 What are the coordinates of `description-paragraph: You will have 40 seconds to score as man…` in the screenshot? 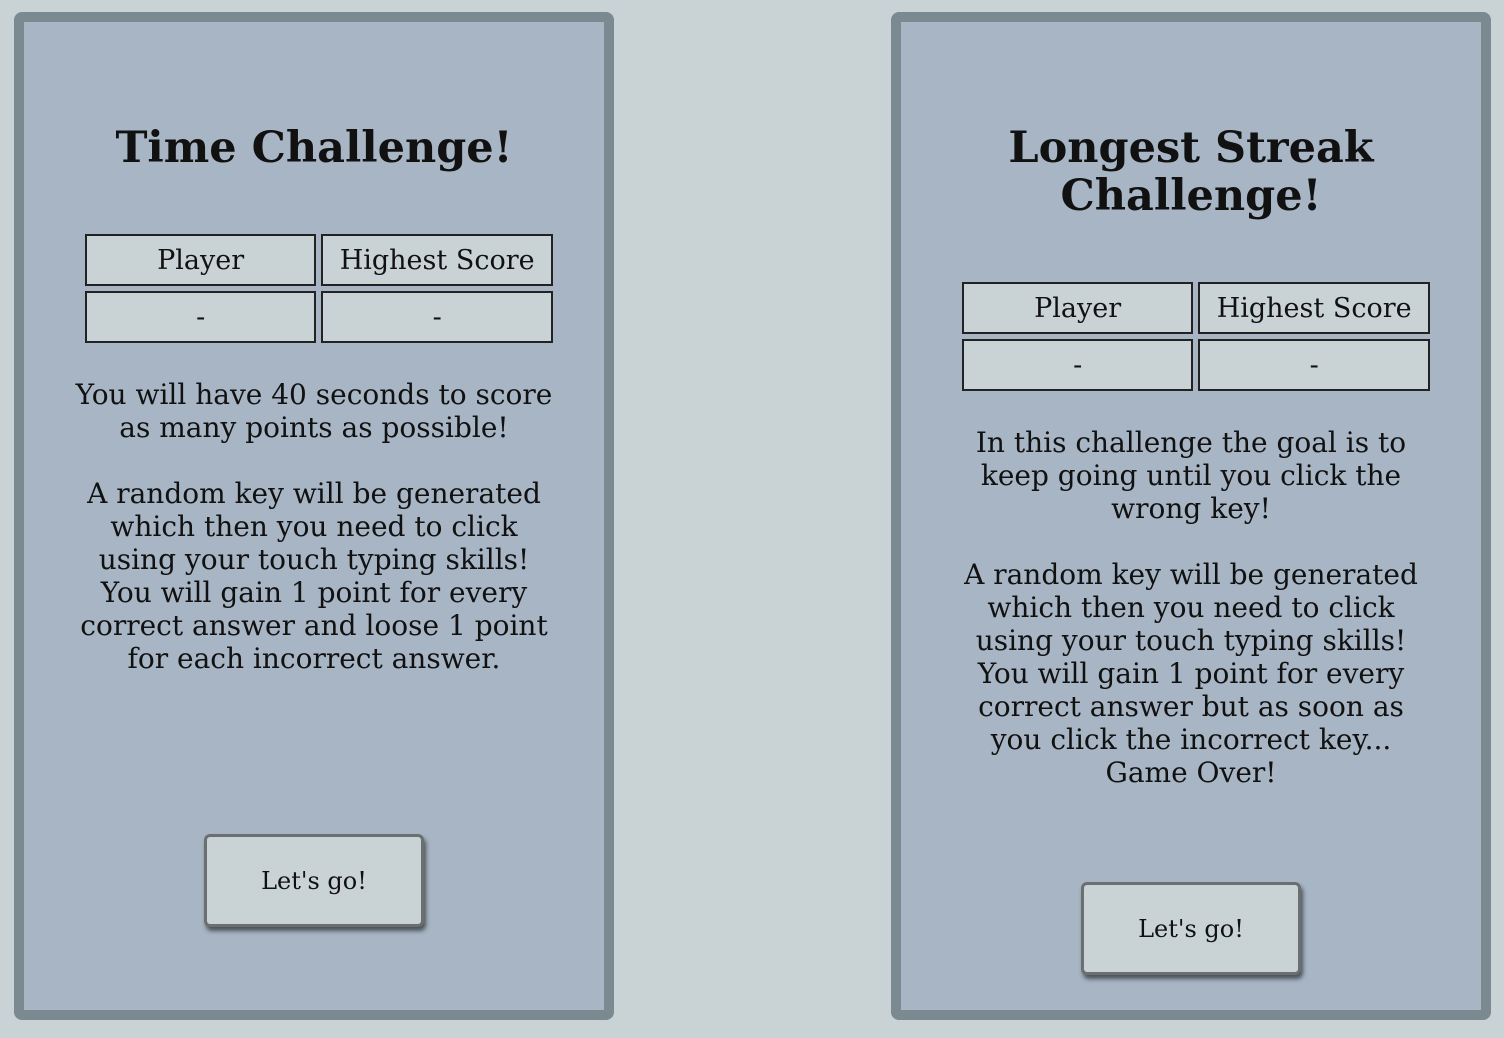 It's located at (314, 411).